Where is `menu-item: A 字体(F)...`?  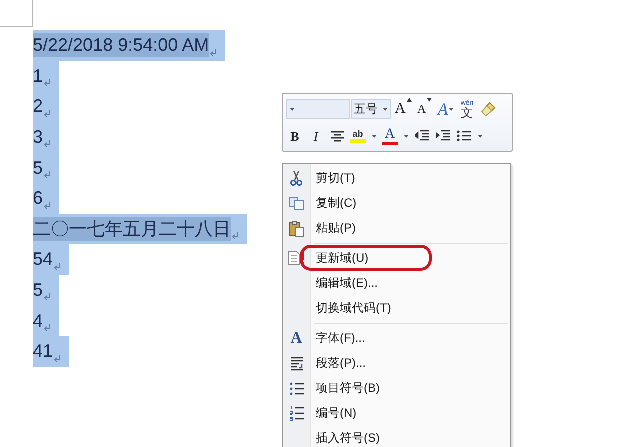 menu-item: A 字体(F)... is located at coordinates (396, 338).